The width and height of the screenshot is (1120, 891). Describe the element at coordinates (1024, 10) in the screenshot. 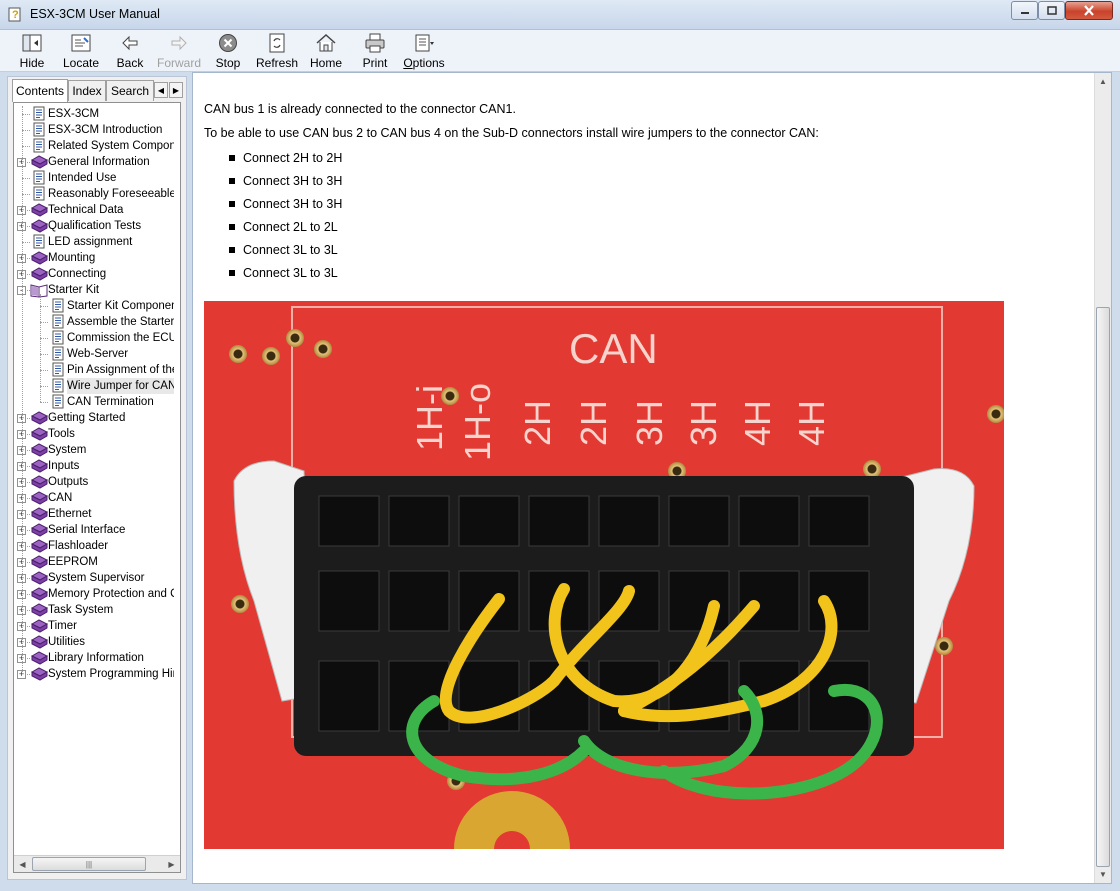

I see `minimize-button` at that location.